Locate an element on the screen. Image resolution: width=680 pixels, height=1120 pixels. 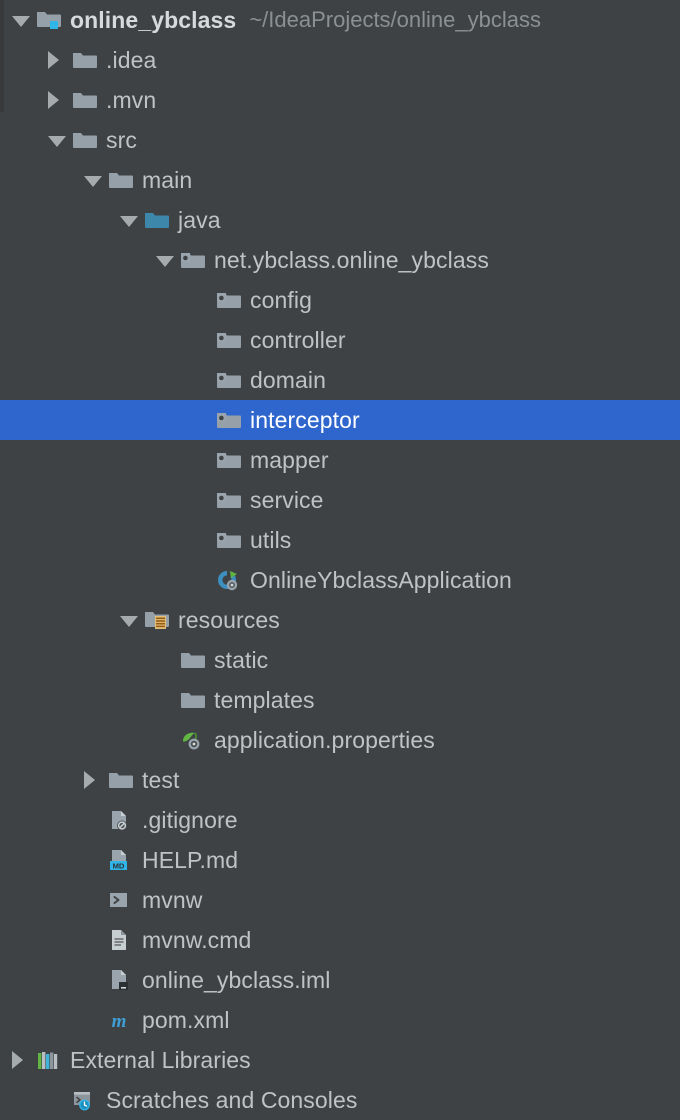
tree-node-label: interceptor is located at coordinates (305, 420).